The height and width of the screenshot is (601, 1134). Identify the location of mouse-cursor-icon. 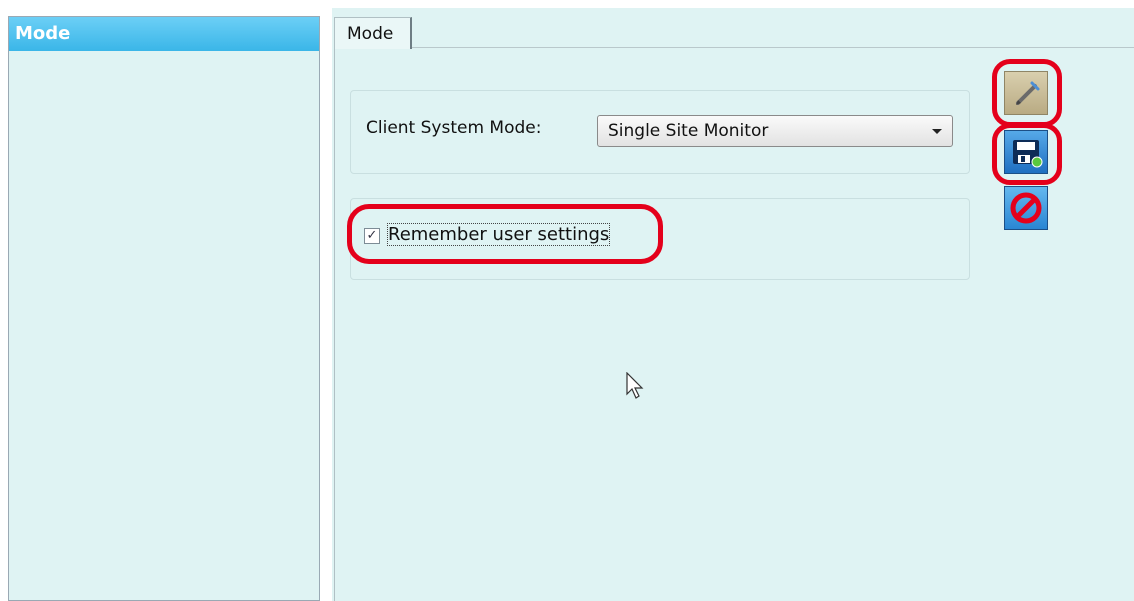
(635, 385).